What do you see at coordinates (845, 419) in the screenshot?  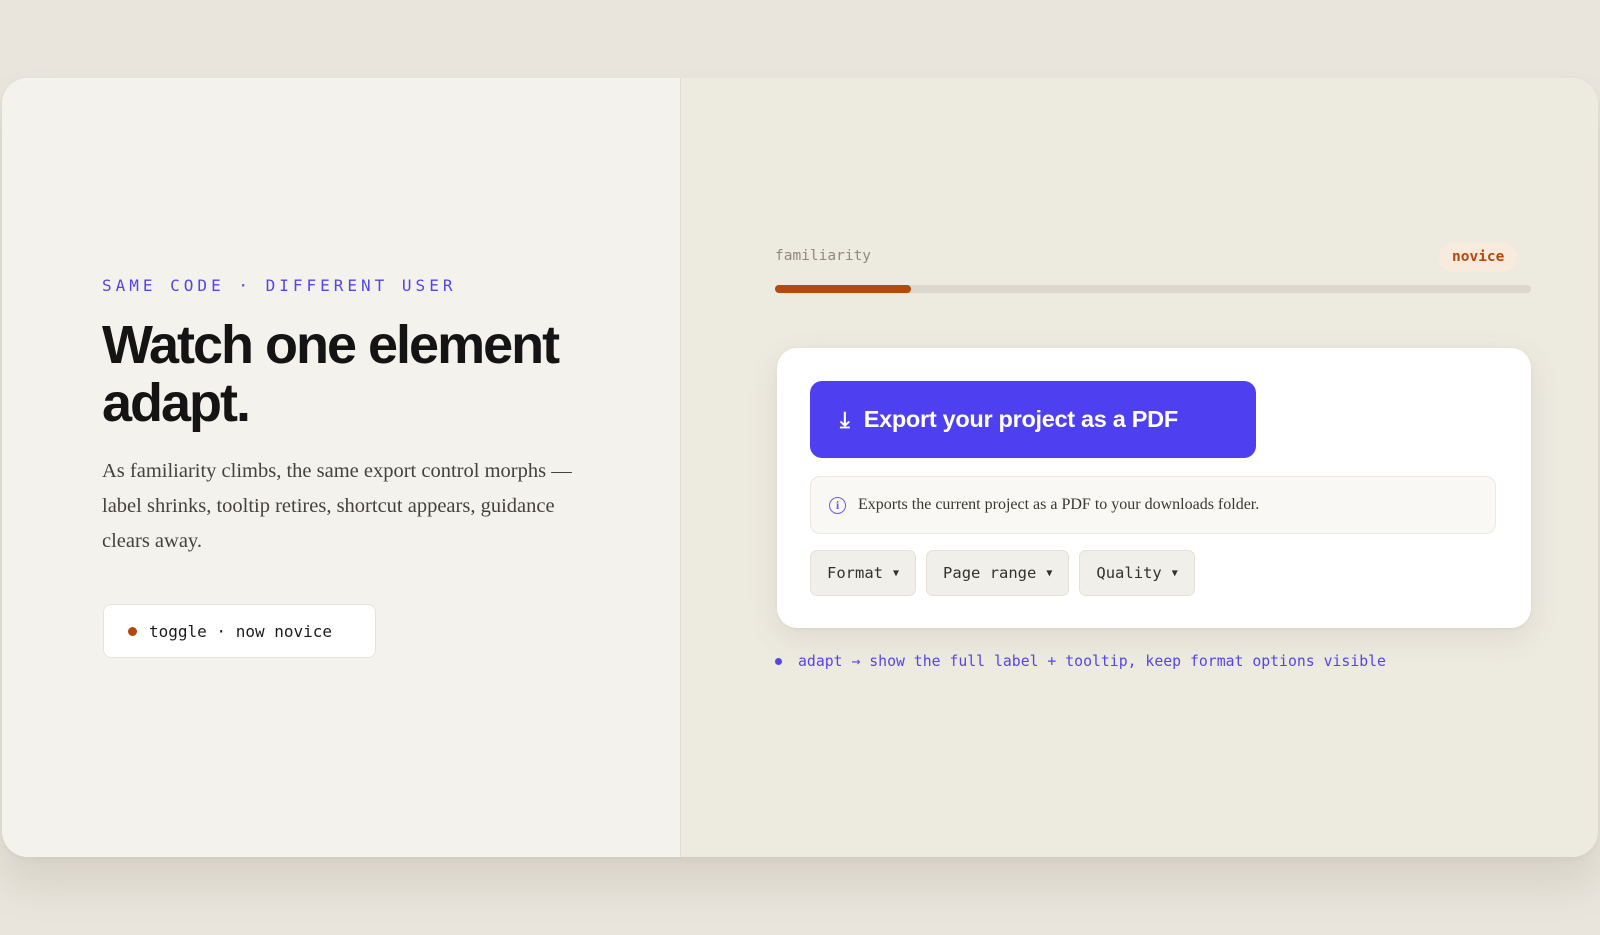 I see `download-arrow-icon: ⤓` at bounding box center [845, 419].